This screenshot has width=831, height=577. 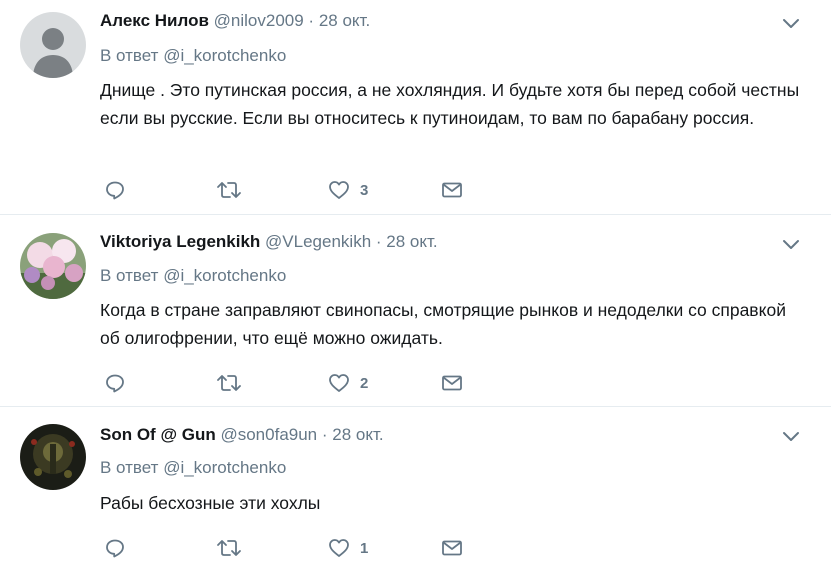 I want to click on like-button: 3, so click(x=348, y=190).